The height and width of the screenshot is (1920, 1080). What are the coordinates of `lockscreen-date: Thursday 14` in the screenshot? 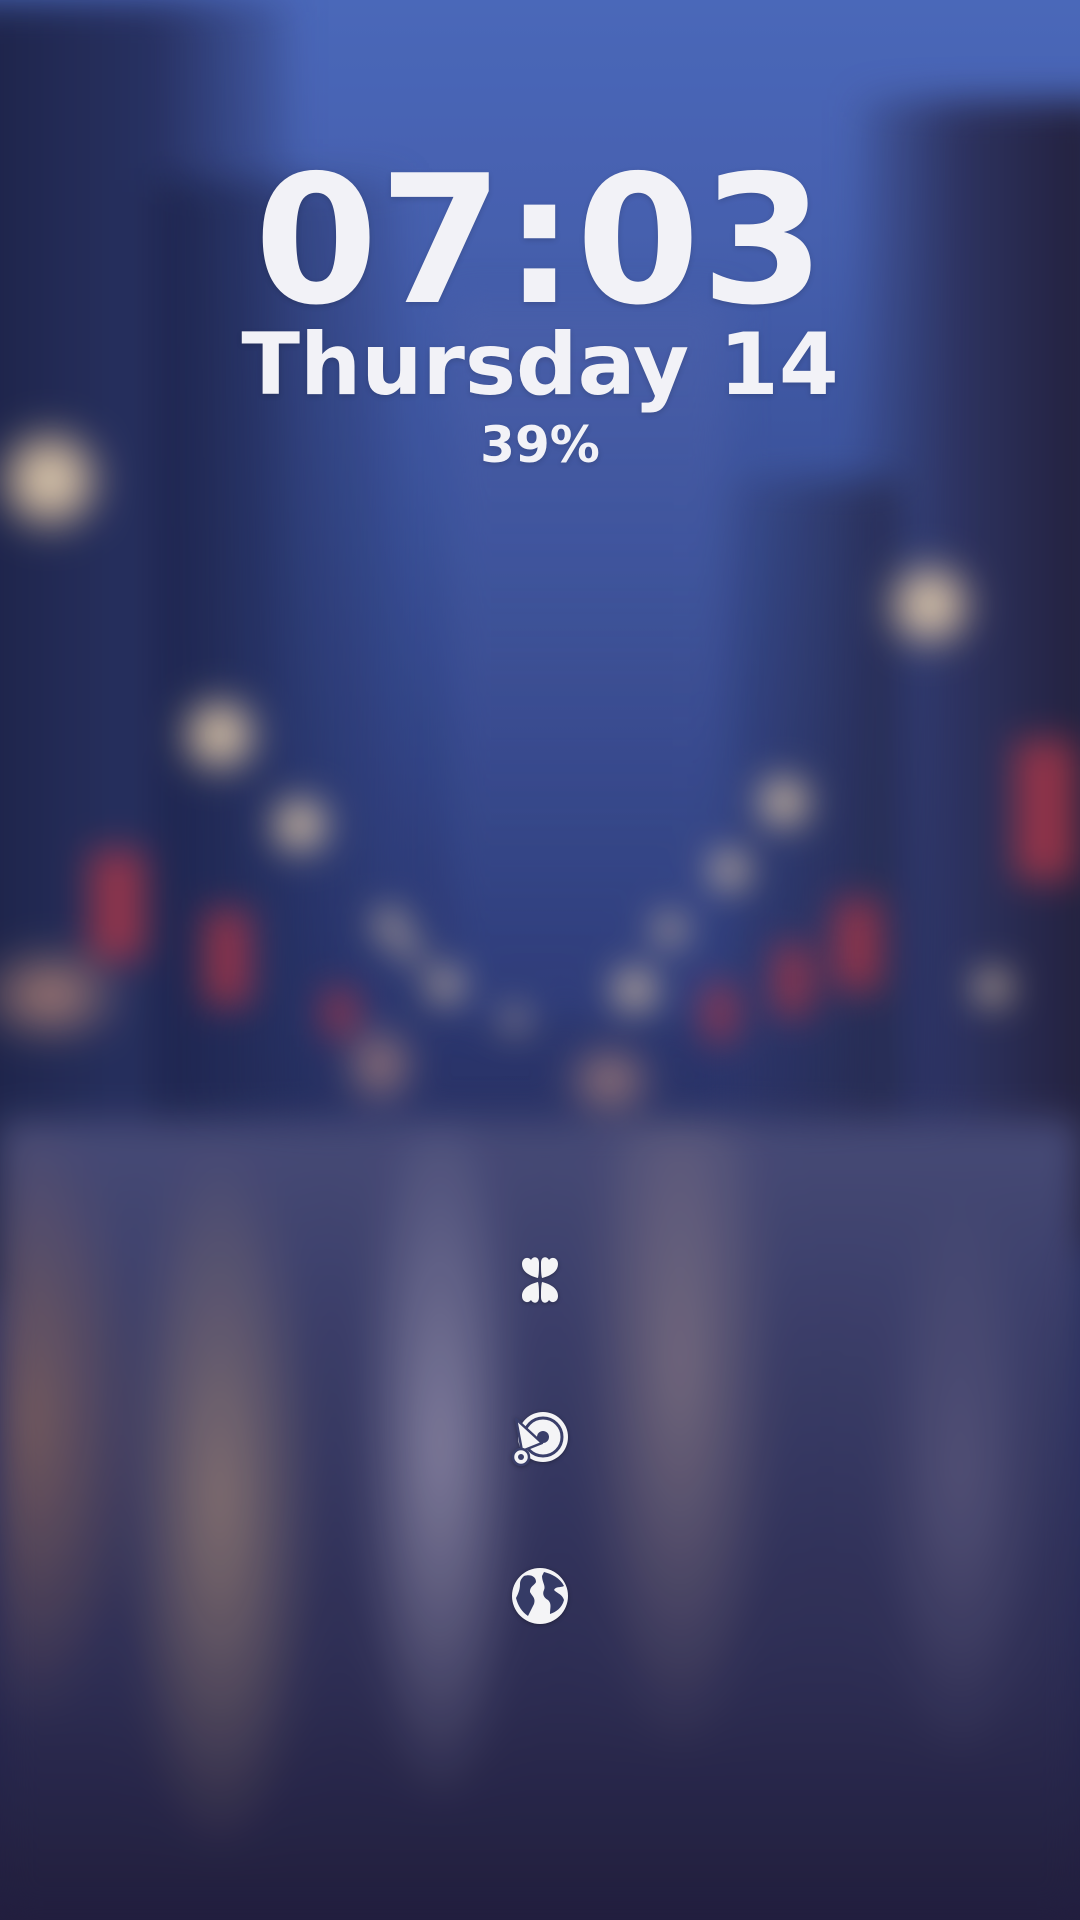 It's located at (540, 365).